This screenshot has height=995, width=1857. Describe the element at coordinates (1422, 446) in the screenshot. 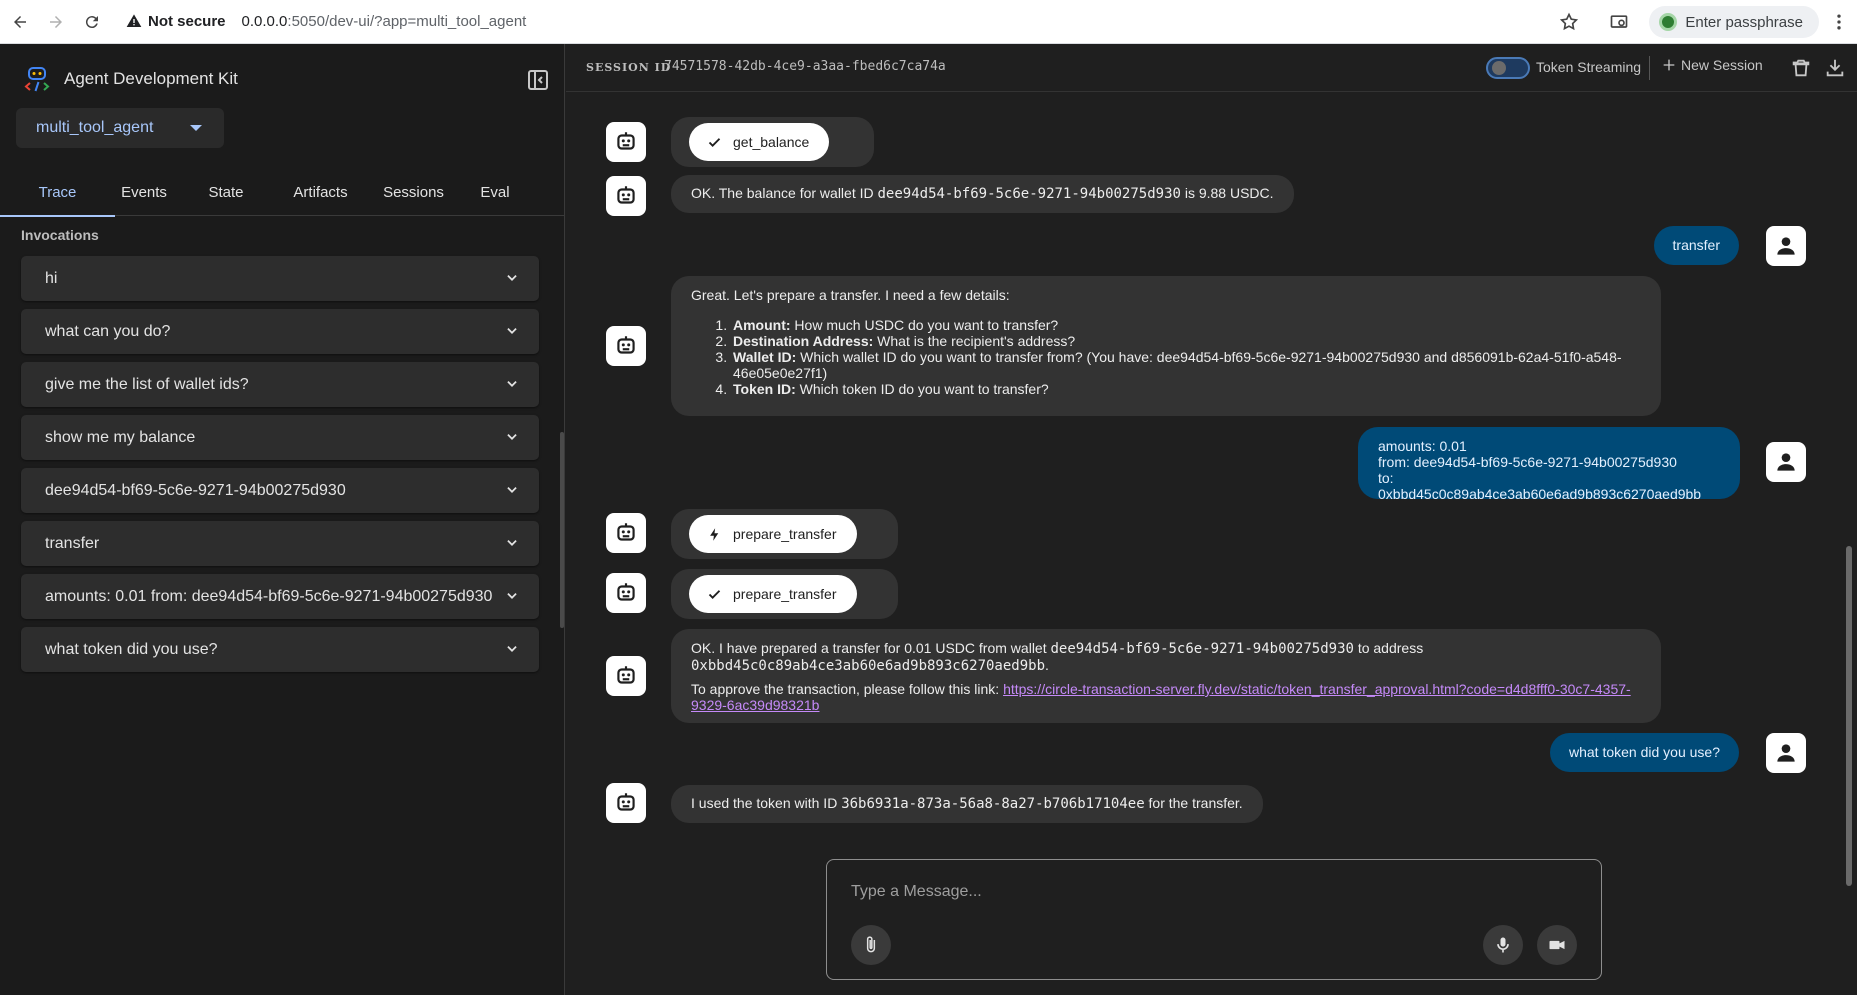

I see `message-line: amounts: 0.01` at that location.